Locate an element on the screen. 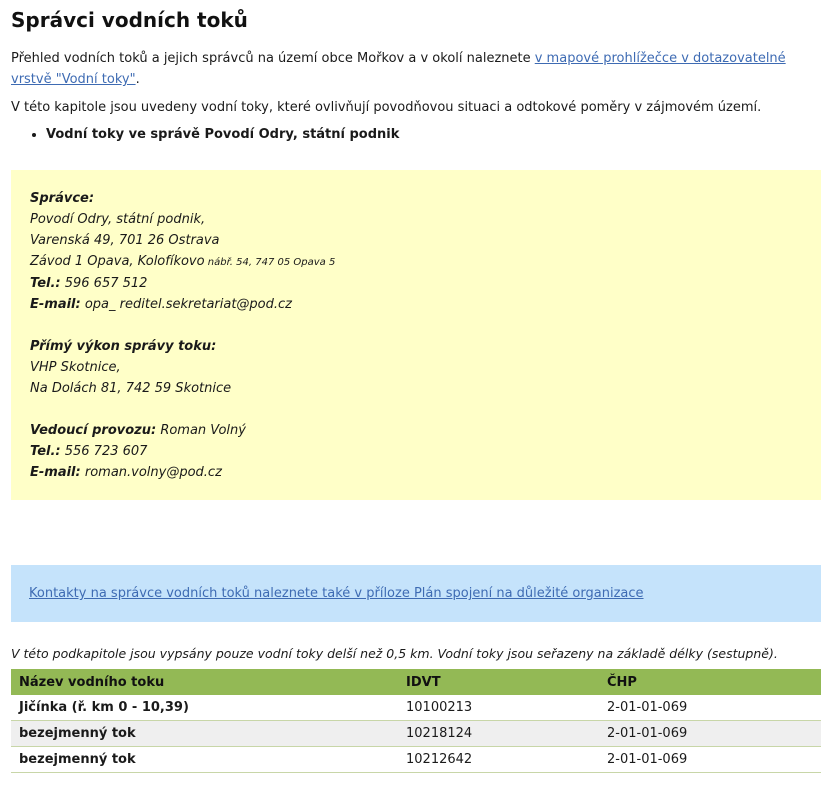  head-email-value: roman.volny@pod.cz is located at coordinates (151, 472).